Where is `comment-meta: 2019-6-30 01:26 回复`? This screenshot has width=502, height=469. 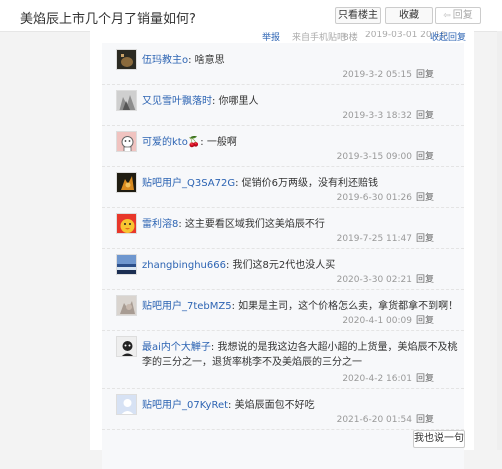
comment-meta: 2019-6-30 01:26 回复 is located at coordinates (385, 196).